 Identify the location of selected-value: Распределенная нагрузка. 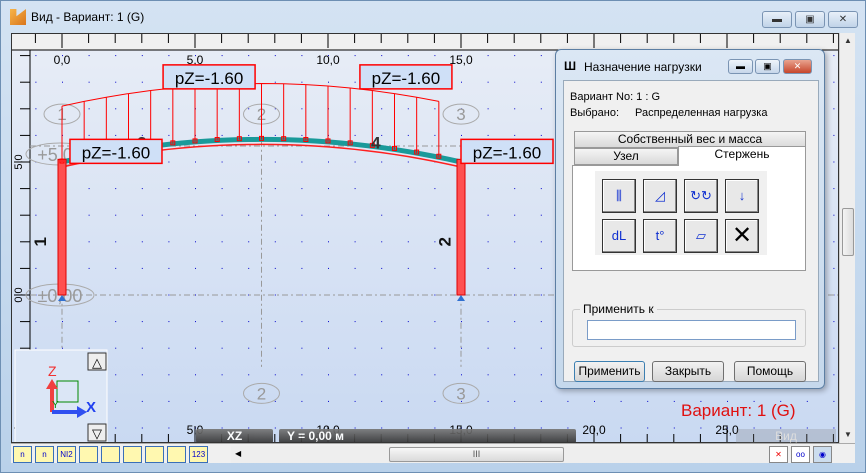
(701, 113).